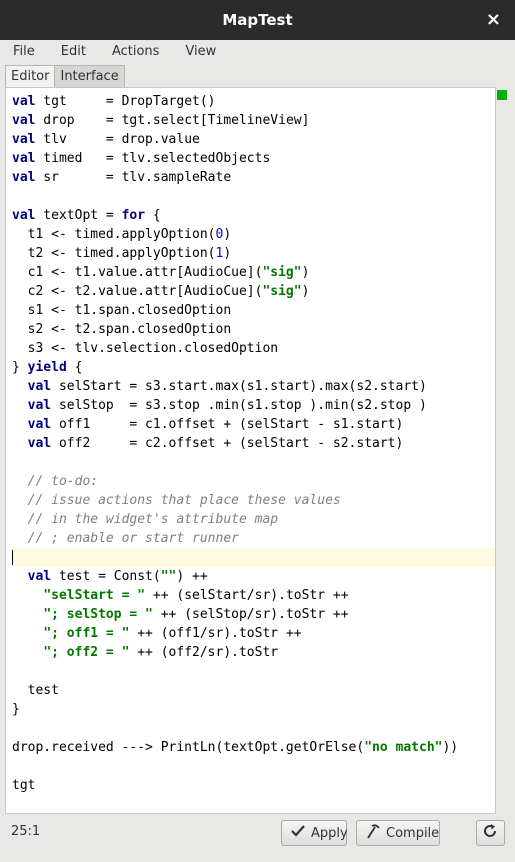 The width and height of the screenshot is (515, 862). I want to click on code-line: s3 <- tlv.selection.closedOption, so click(253, 348).